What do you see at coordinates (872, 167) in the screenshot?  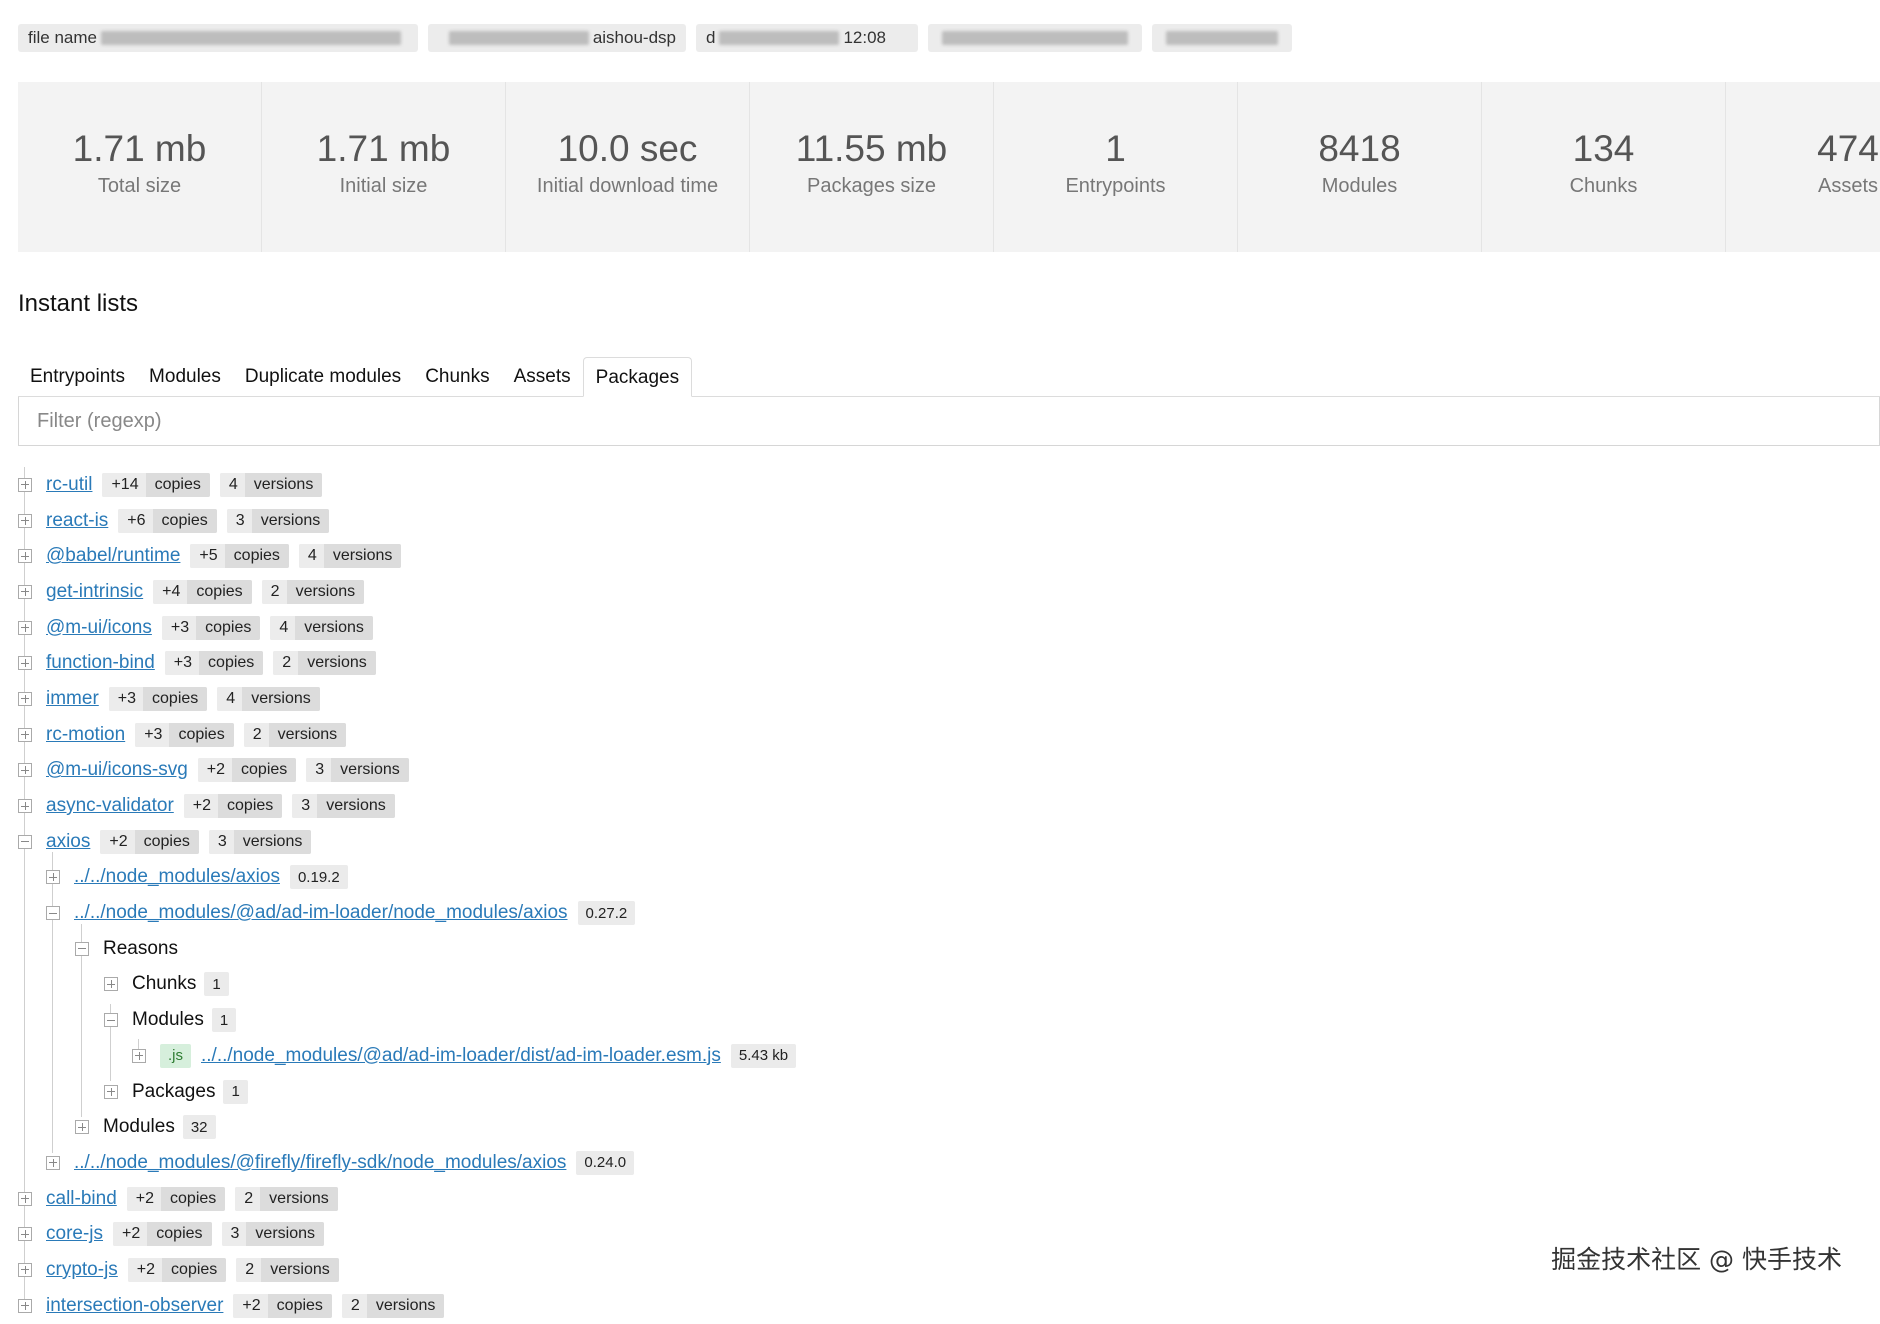 I see `stat-packages-size: 11.55 mb Packages size` at bounding box center [872, 167].